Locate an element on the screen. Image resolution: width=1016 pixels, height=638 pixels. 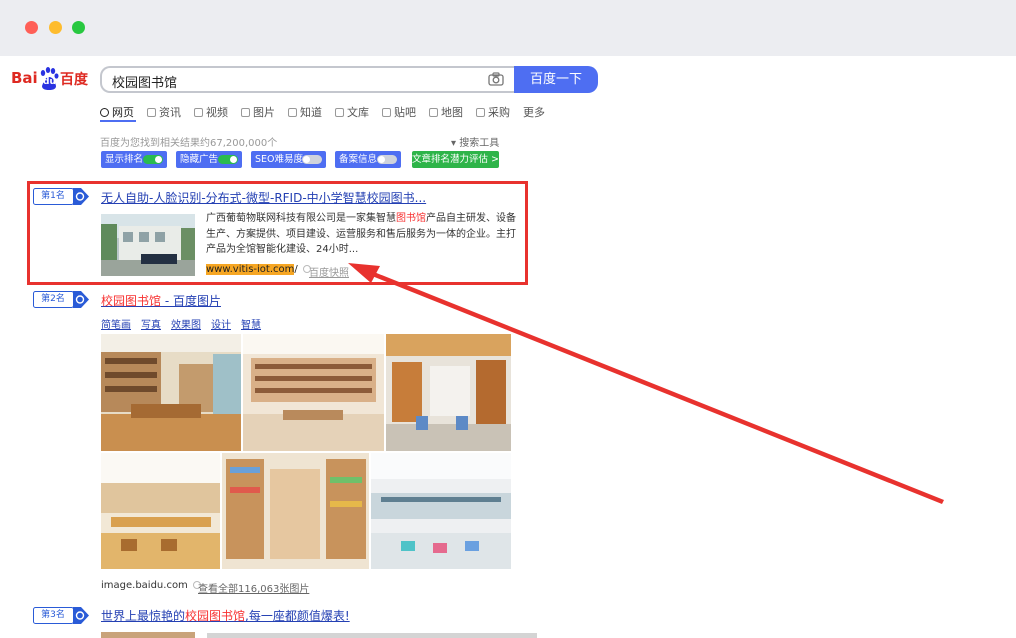
subtab-rendering: 效果图 is located at coordinates (186, 323).